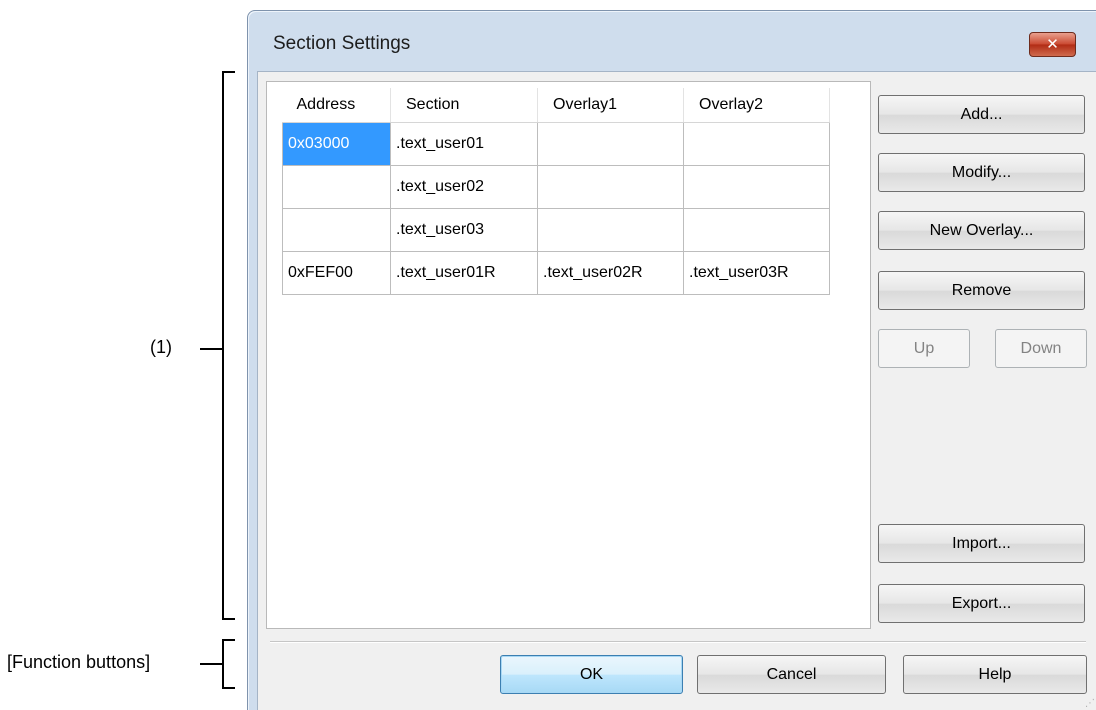  What do you see at coordinates (981, 290) in the screenshot?
I see `remove-button: Remove` at bounding box center [981, 290].